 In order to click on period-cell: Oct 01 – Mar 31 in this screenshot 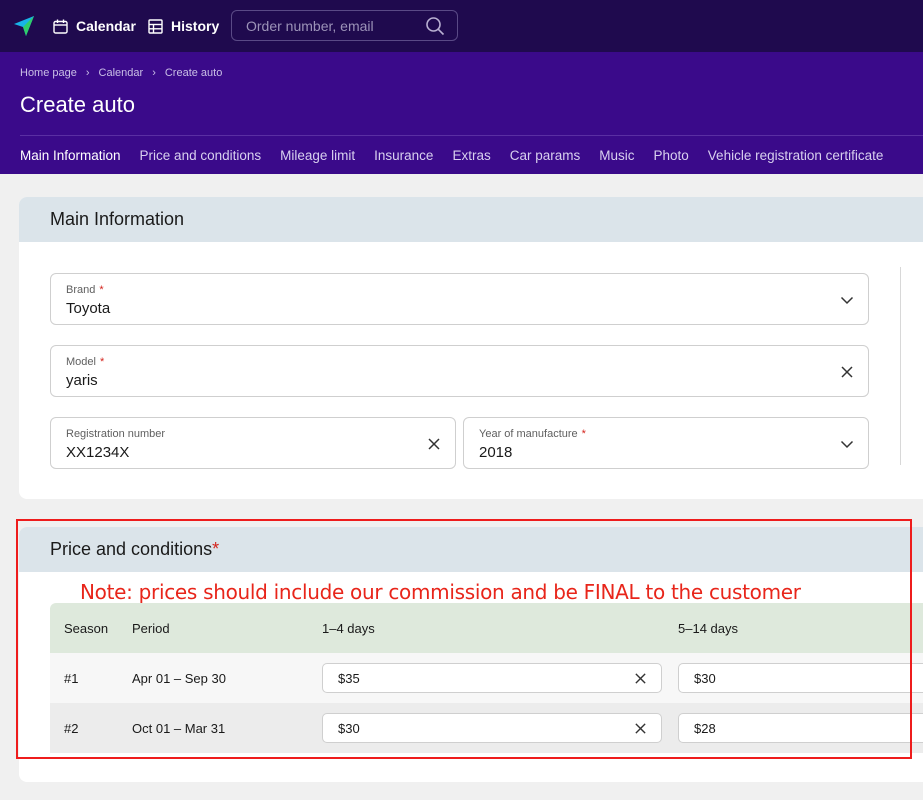, I will do `click(179, 728)`.